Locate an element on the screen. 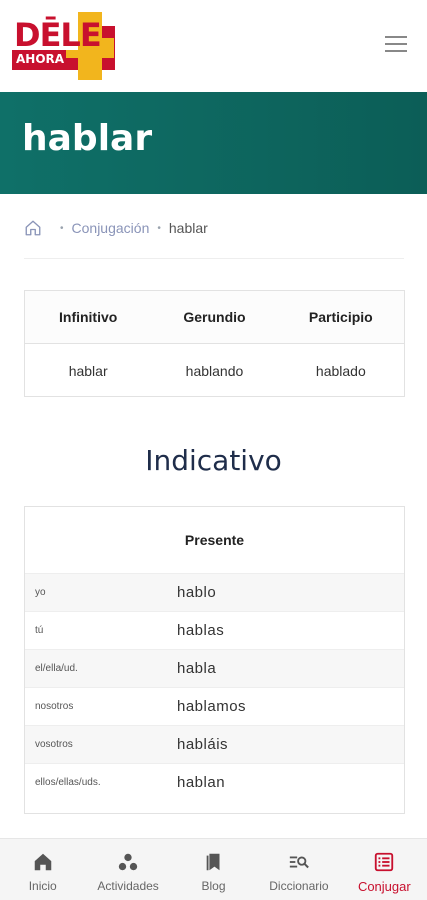 The image size is (427, 900). value-gerundio: hablando is located at coordinates (214, 370).